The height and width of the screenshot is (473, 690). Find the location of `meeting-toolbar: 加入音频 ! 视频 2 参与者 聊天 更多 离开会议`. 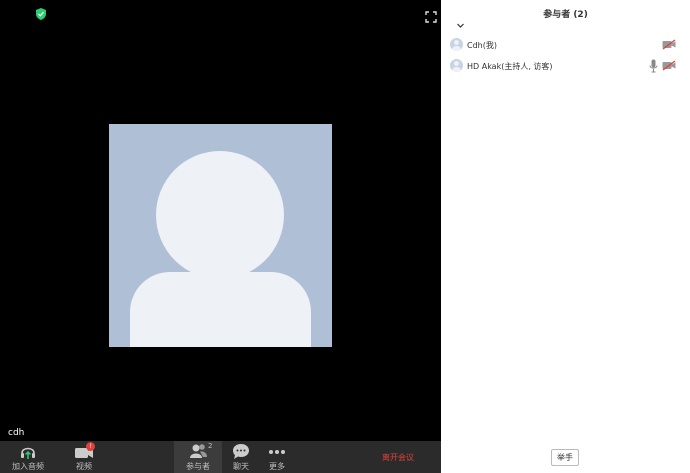

meeting-toolbar: 加入音频 ! 视频 2 参与者 聊天 更多 离开会议 is located at coordinates (220, 457).